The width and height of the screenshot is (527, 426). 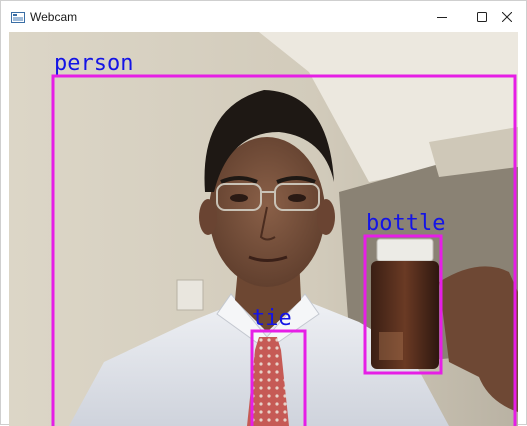 I want to click on minimize-button, so click(x=442, y=16).